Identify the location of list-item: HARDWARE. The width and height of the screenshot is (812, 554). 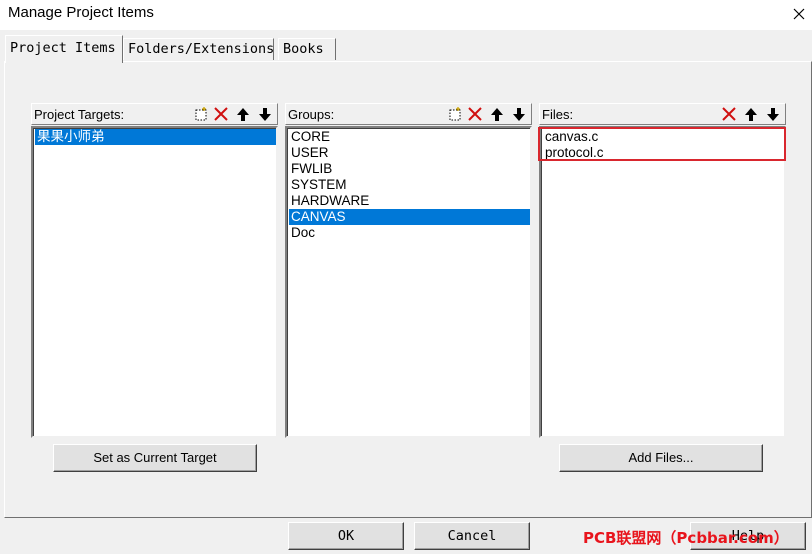
(409, 201).